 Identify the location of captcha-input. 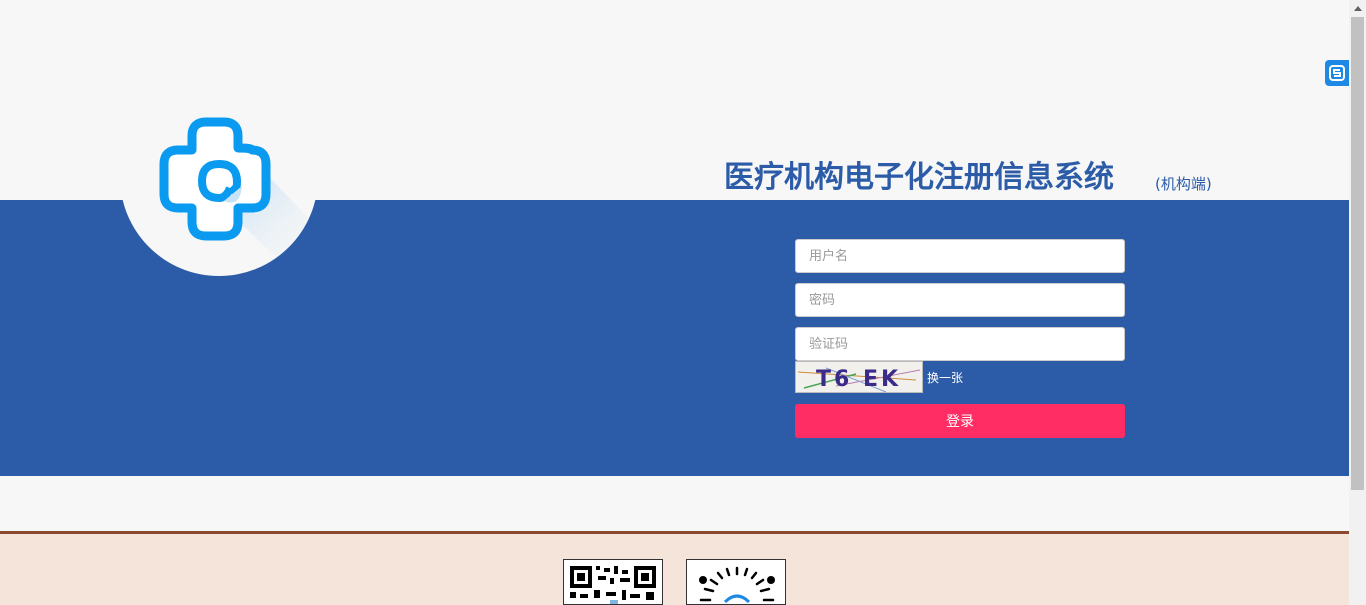
(960, 344).